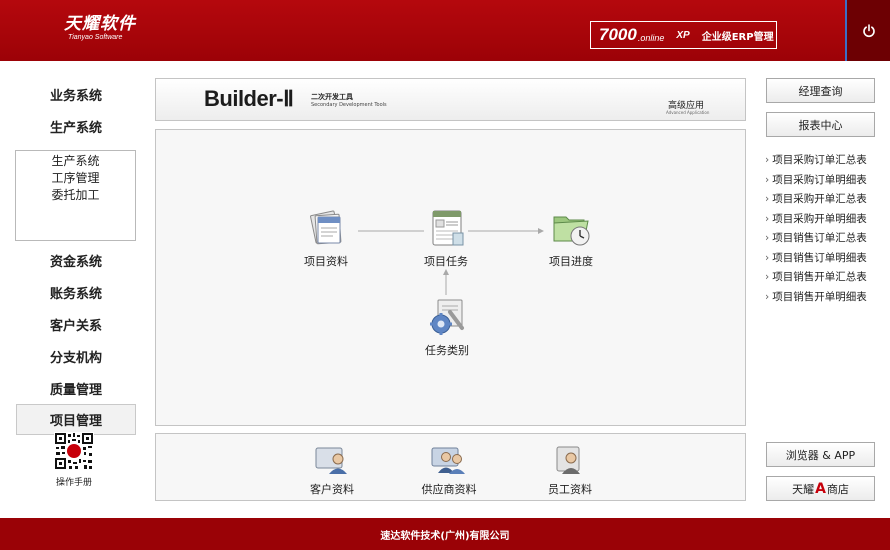 This screenshot has width=890, height=550. I want to click on browser-app-button: 浏览器 & APP, so click(820, 454).